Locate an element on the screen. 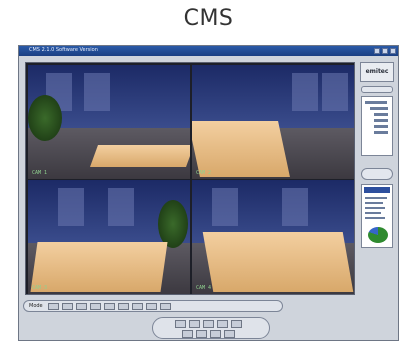 The height and width of the screenshot is (349, 417). camera-view-2: CAM 2 is located at coordinates (273, 122).